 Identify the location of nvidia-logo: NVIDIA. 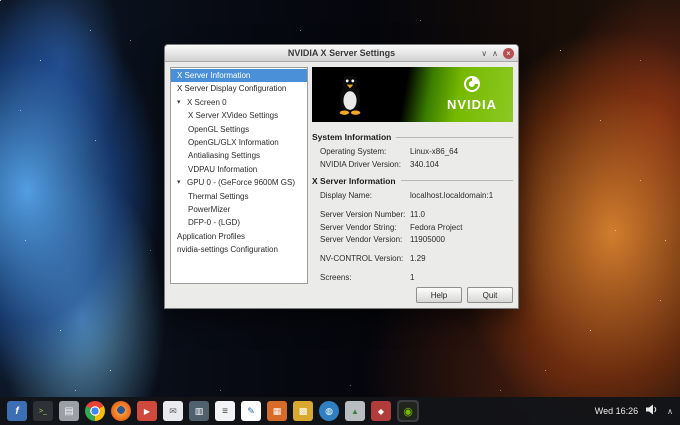
(472, 93).